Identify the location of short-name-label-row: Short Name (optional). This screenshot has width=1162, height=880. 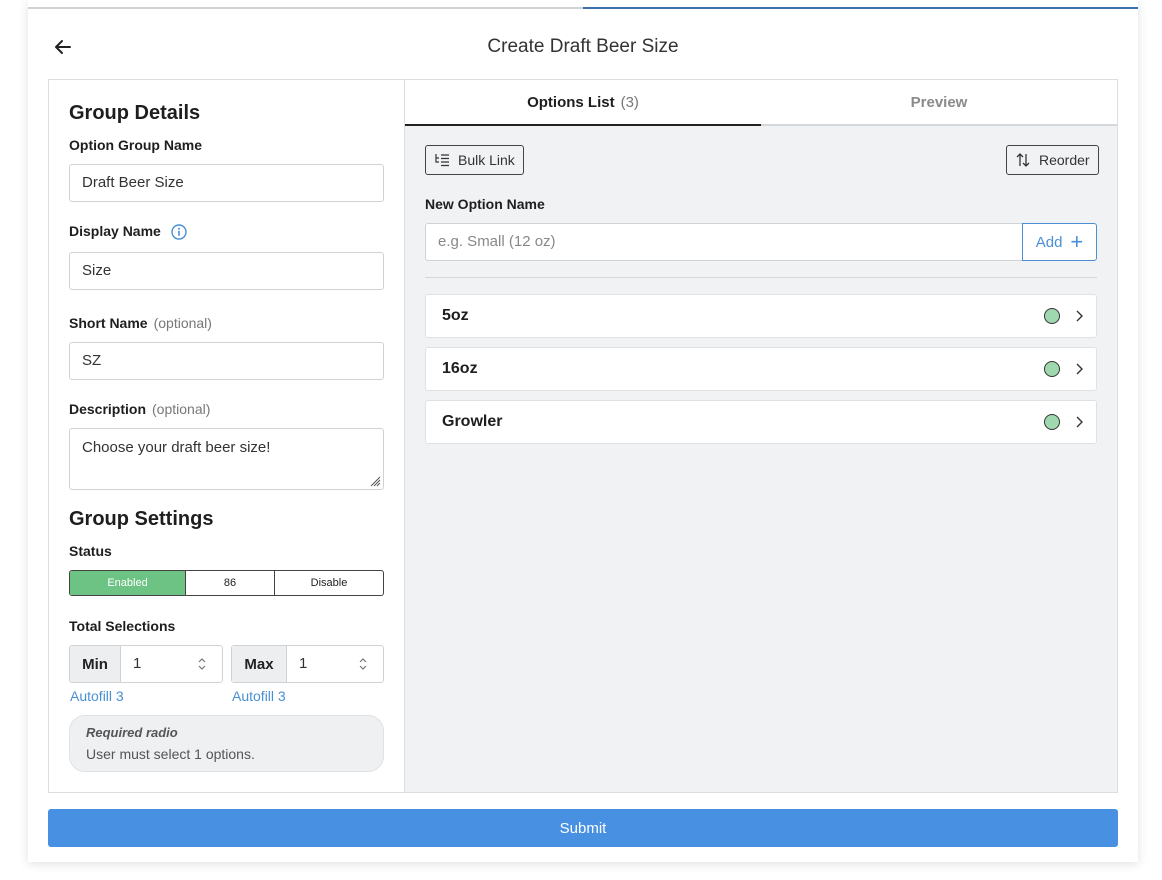
(140, 323).